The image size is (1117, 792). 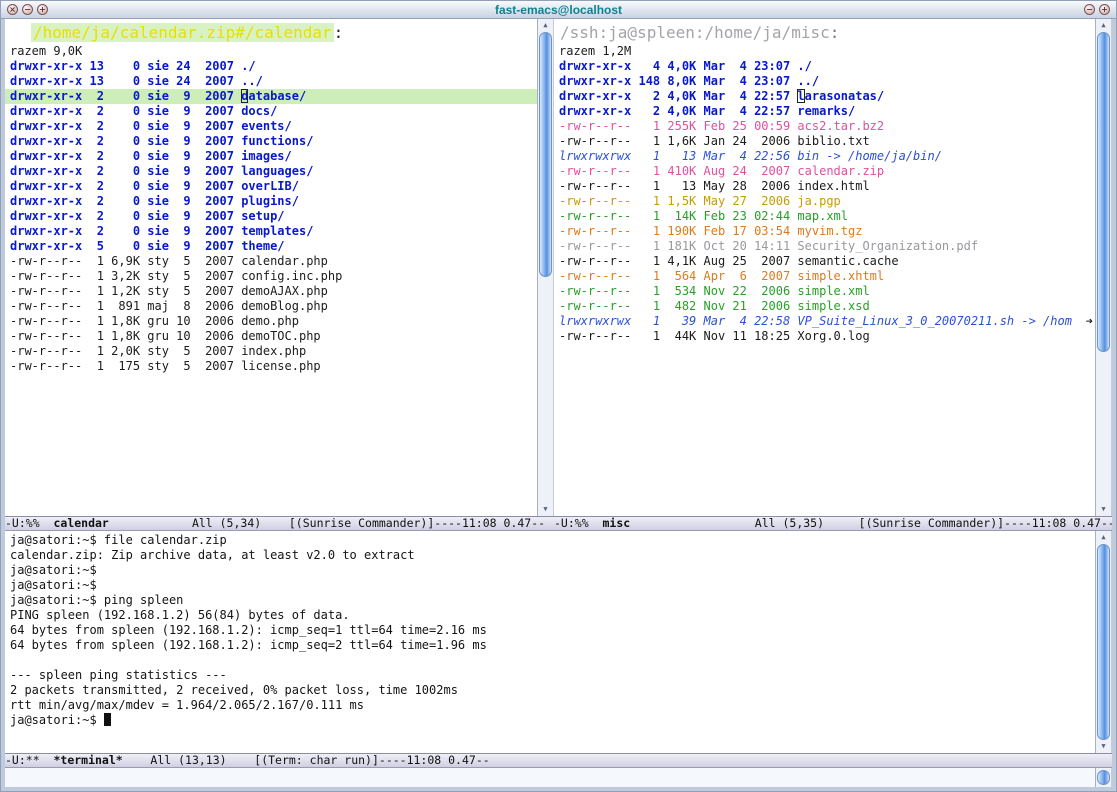 I want to click on file-name: bin -> /home/ja/bin/, so click(x=869, y=156).